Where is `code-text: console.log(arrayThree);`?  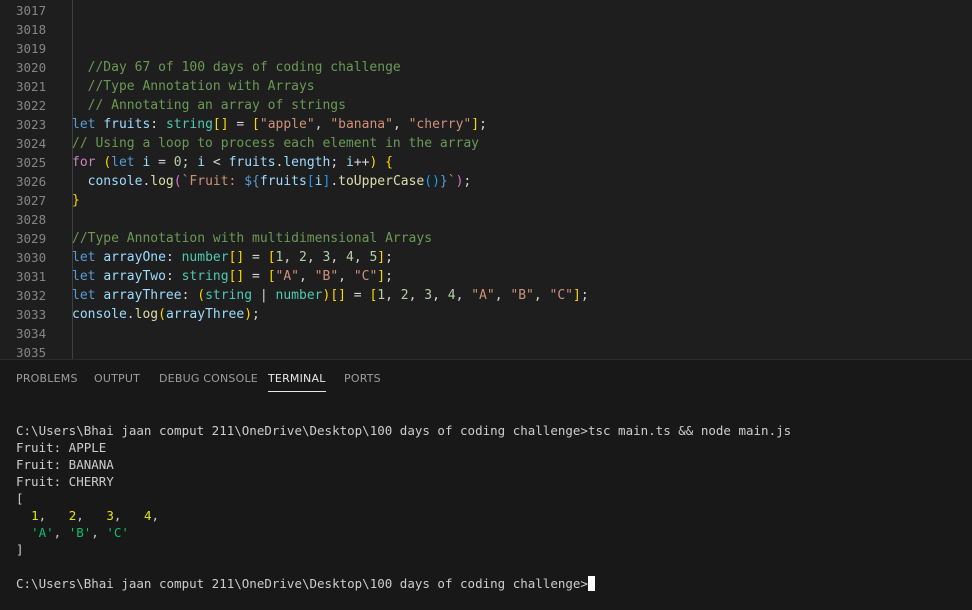 code-text: console.log(arrayThree); is located at coordinates (166, 314).